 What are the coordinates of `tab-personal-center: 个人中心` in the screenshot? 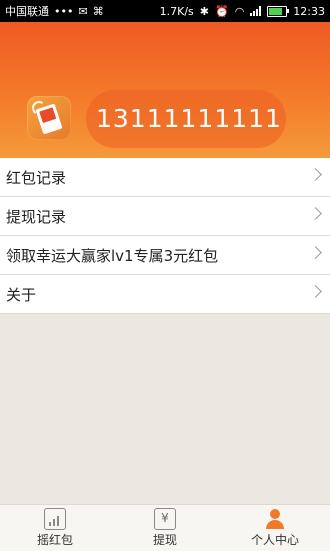 It's located at (275, 528).